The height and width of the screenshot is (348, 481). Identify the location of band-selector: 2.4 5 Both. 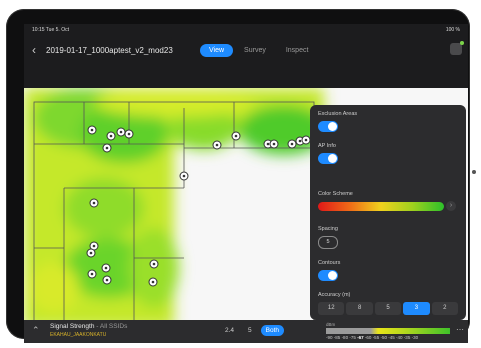
(252, 330).